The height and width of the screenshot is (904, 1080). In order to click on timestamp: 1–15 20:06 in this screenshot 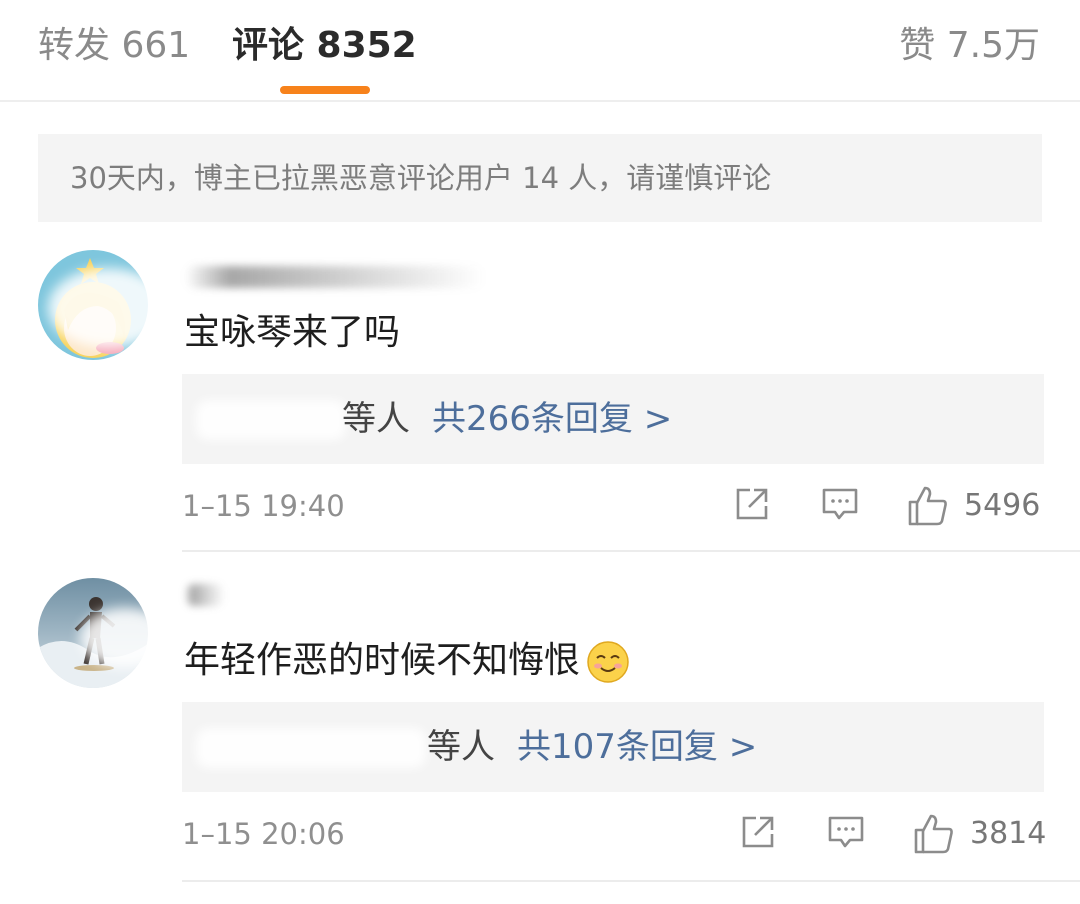, I will do `click(263, 834)`.